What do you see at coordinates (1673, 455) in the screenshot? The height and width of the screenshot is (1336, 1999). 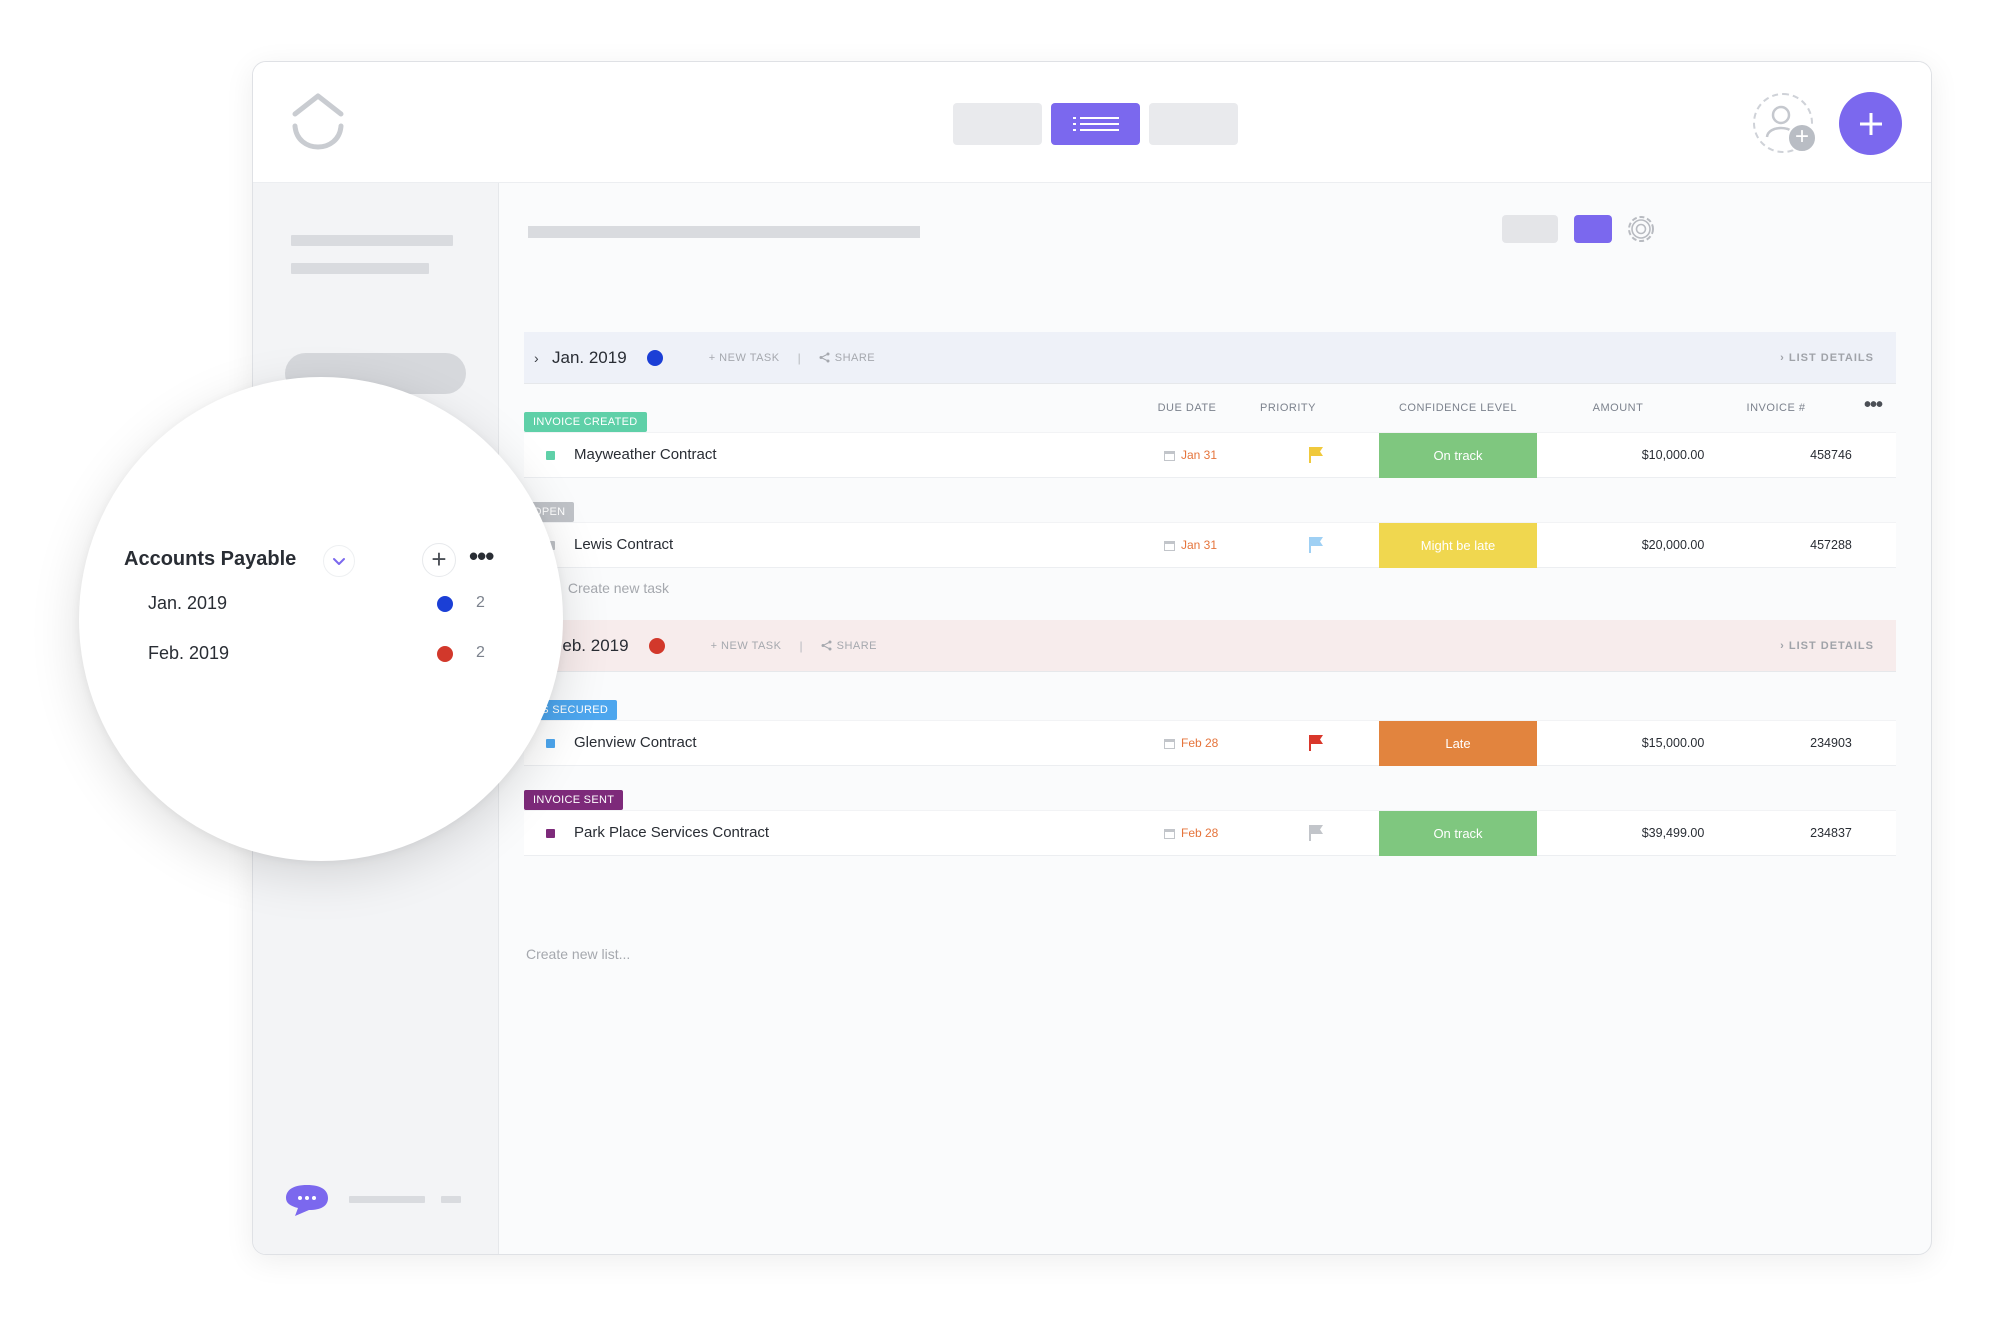 I see `amount: $10,000.00` at bounding box center [1673, 455].